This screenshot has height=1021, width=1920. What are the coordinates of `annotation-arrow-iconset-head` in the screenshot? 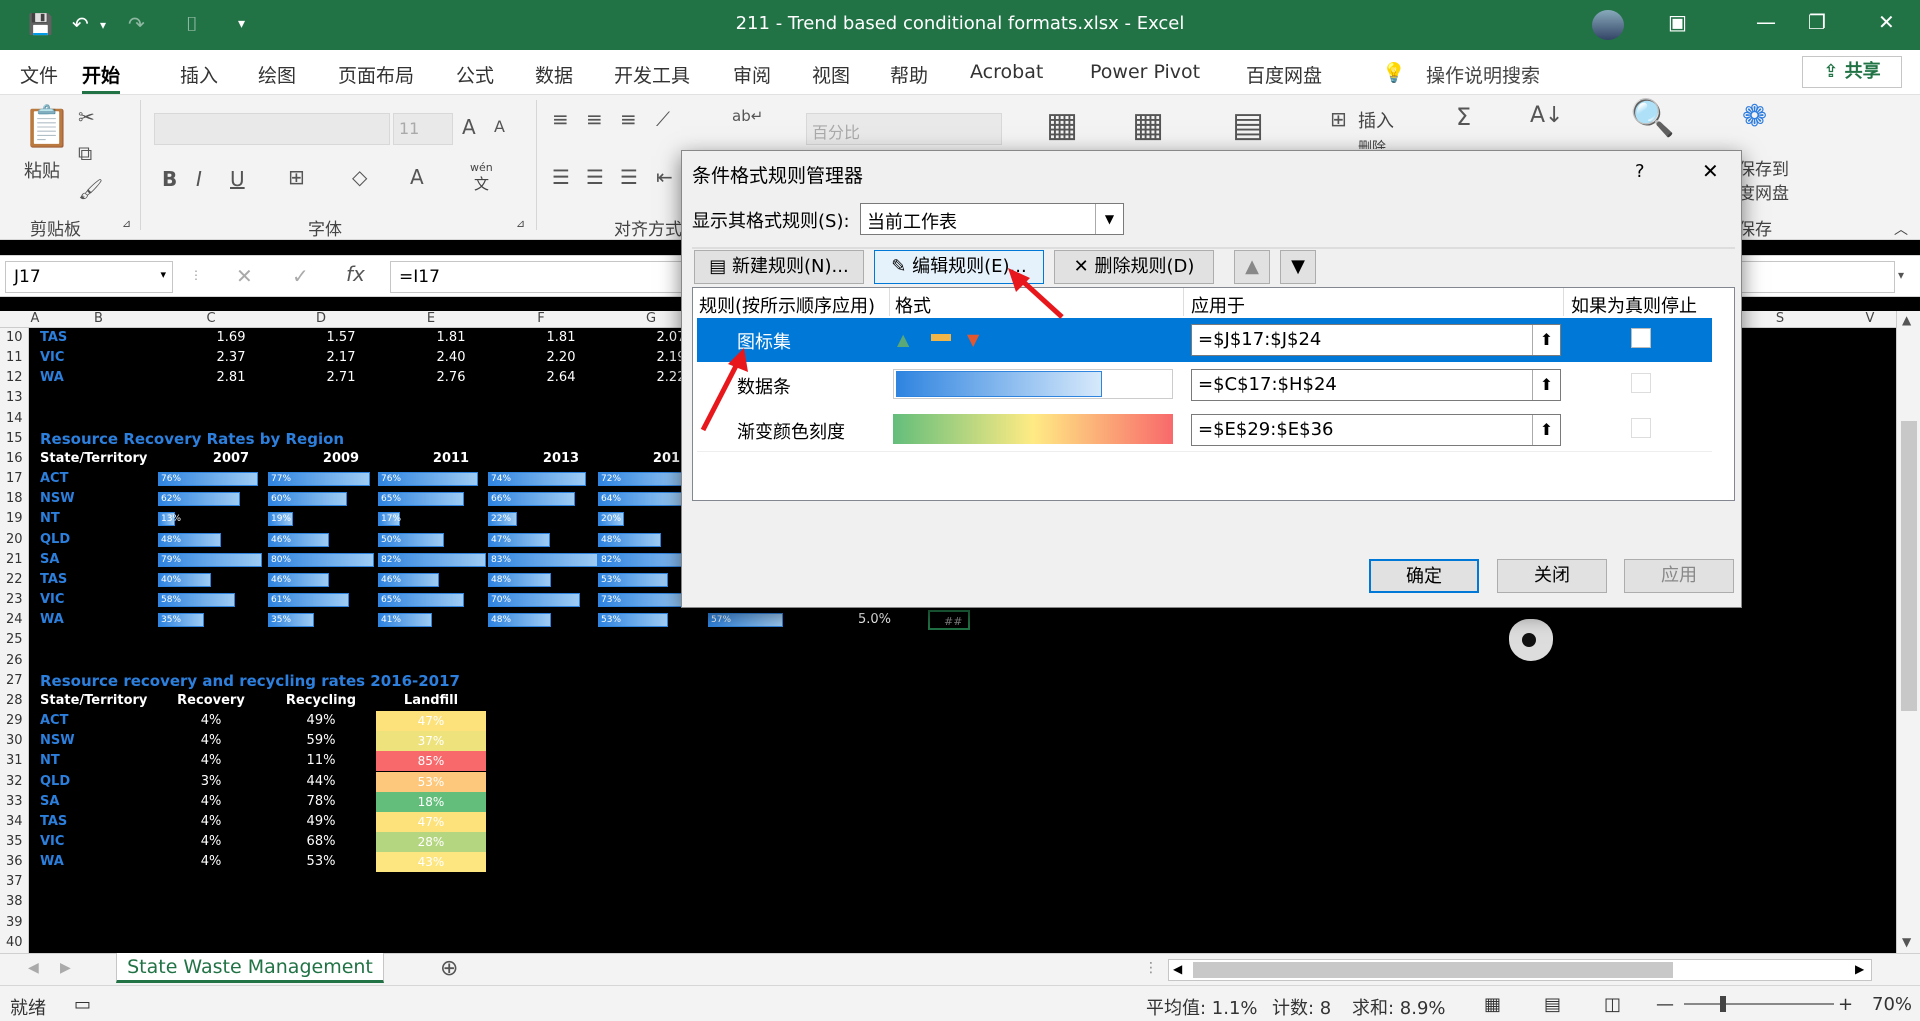 It's located at (738, 360).